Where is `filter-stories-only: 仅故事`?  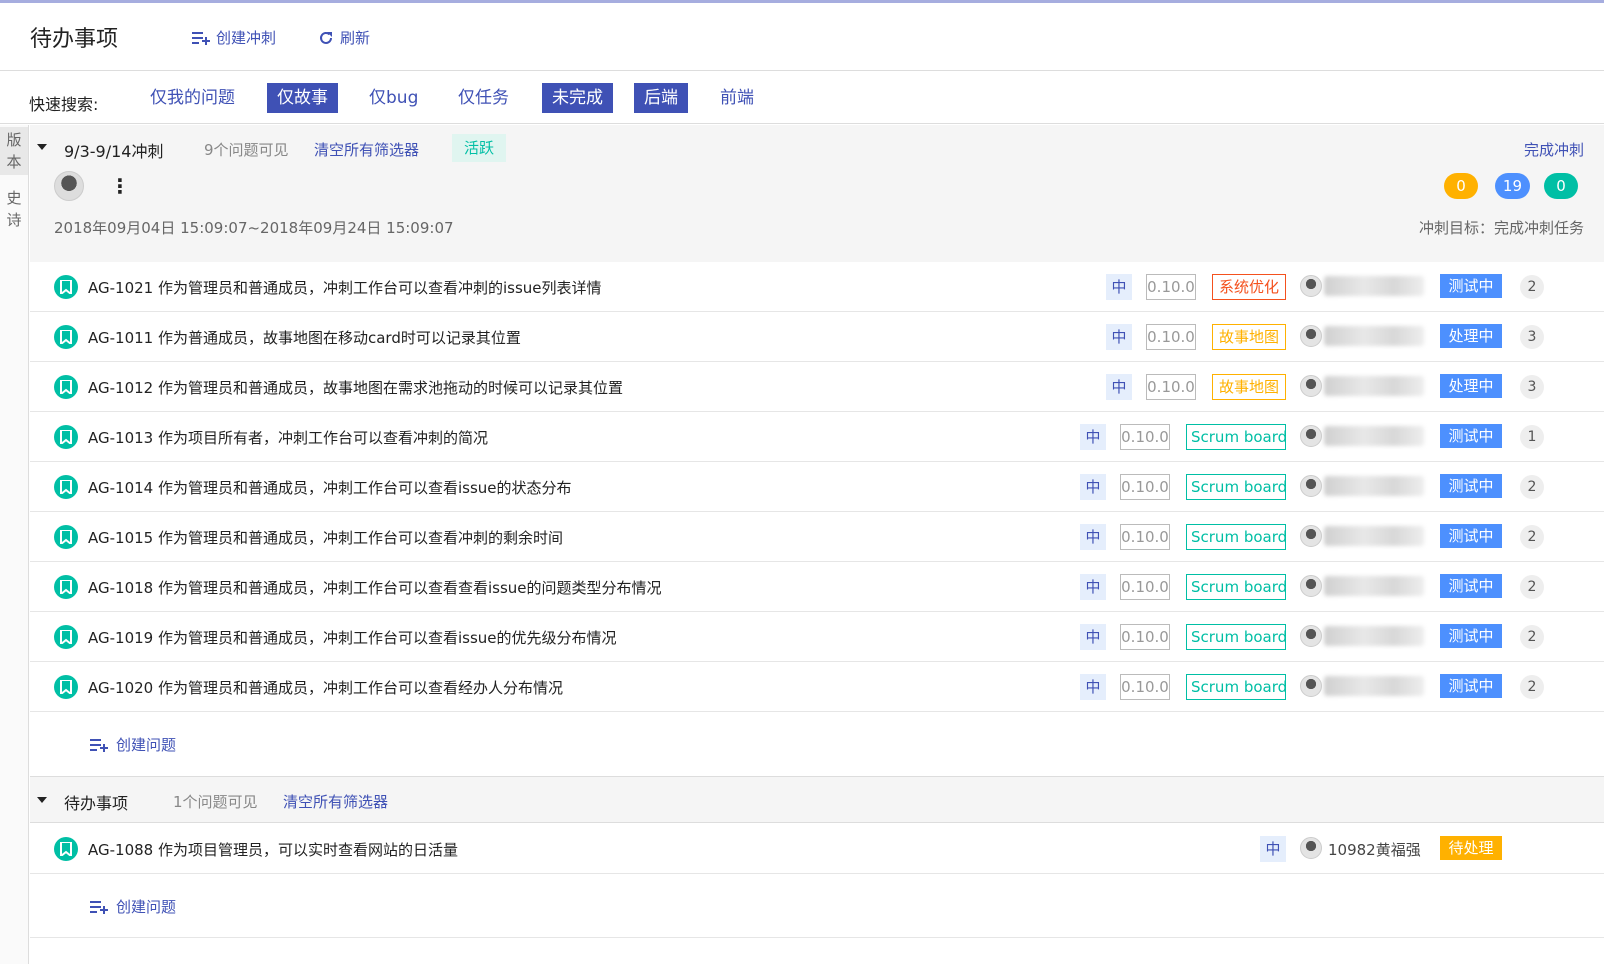 filter-stories-only: 仅故事 is located at coordinates (302, 98).